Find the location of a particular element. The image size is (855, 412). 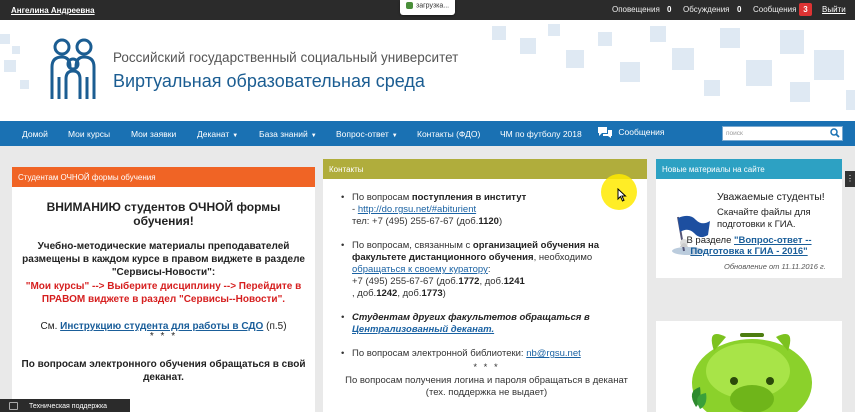

text: +7 (495) 255-67-67 (доб. is located at coordinates (405, 281).